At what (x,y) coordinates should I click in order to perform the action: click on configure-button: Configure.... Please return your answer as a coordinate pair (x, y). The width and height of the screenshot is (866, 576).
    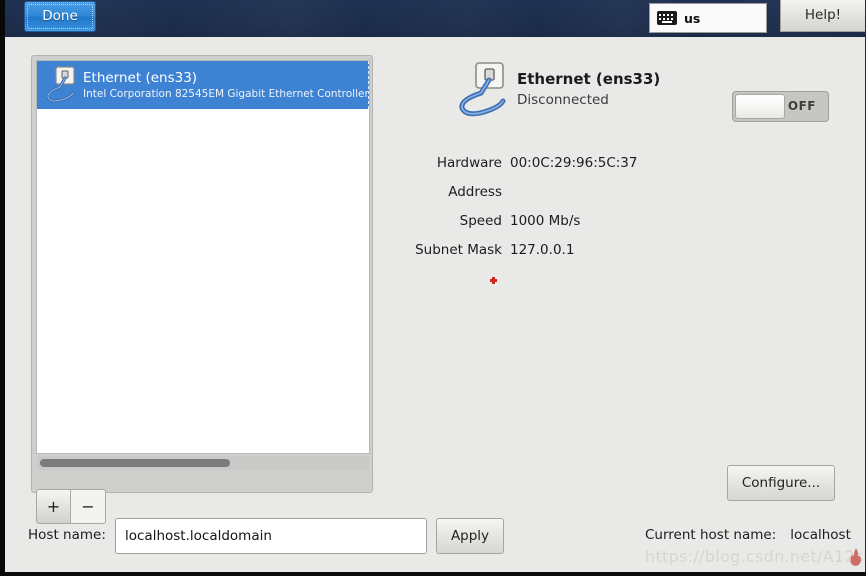
    Looking at the image, I should click on (781, 483).